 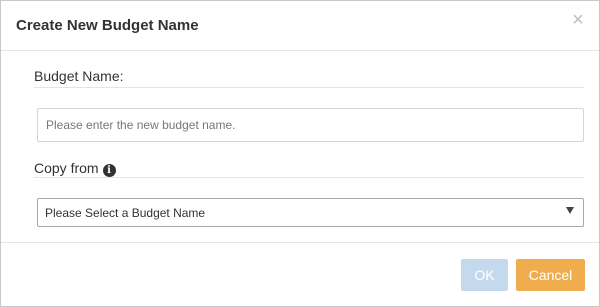 I want to click on dialog-title: Create New Budget Name, so click(x=107, y=25).